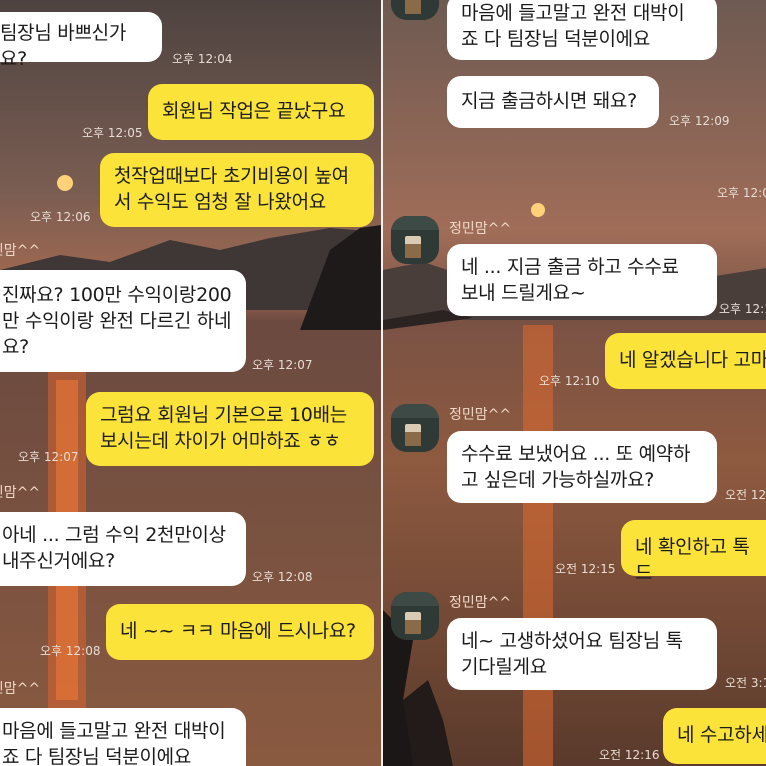 This screenshot has width=766, height=766. What do you see at coordinates (714, 736) in the screenshot?
I see `message-bubble: 네 수고하세` at bounding box center [714, 736].